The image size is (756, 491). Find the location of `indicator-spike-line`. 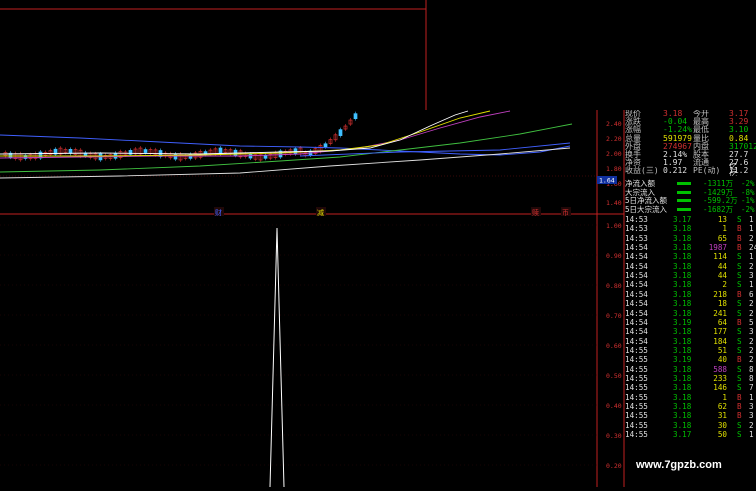

indicator-spike-line is located at coordinates (277, 357).